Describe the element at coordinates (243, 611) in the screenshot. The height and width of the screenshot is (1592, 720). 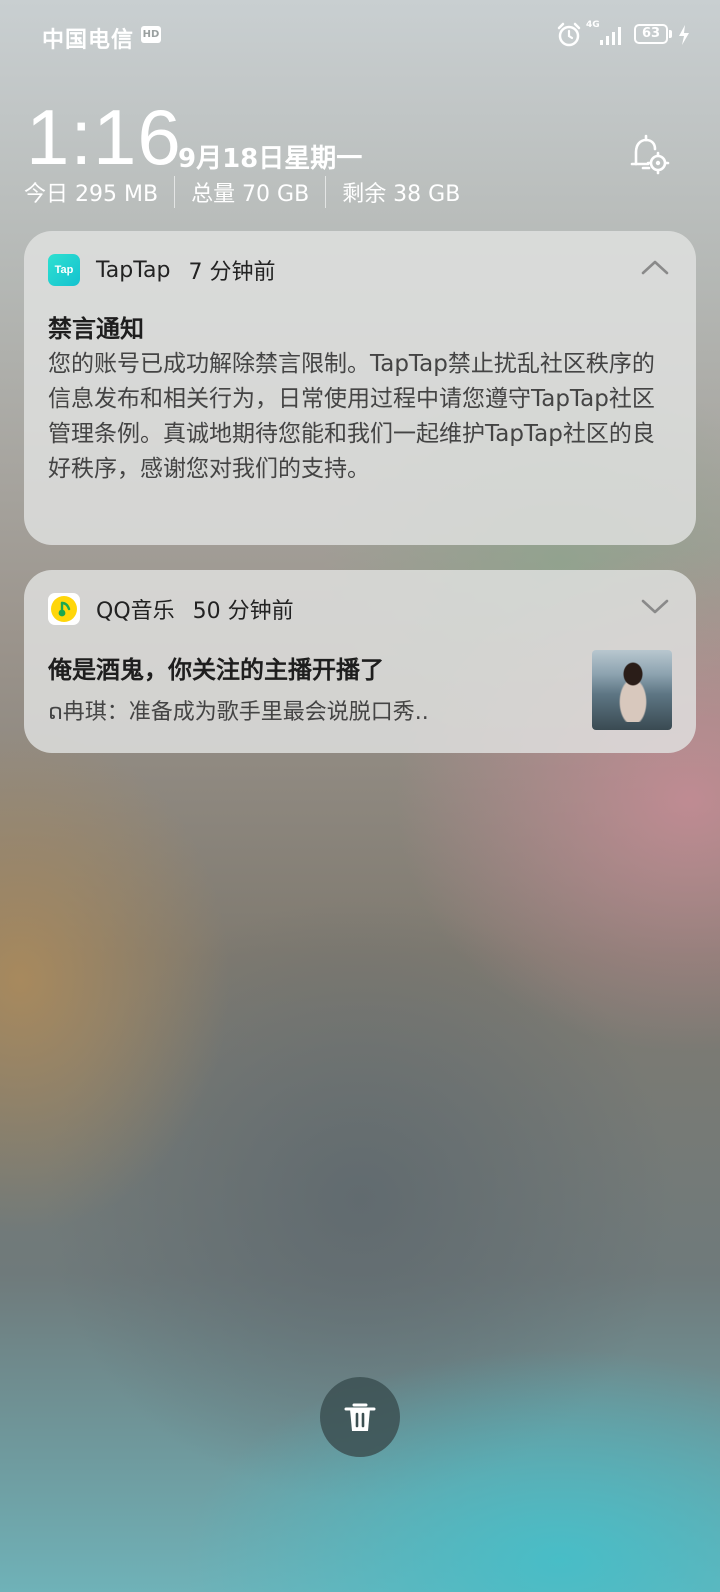
I see `notification-time: 50 分钟前` at that location.